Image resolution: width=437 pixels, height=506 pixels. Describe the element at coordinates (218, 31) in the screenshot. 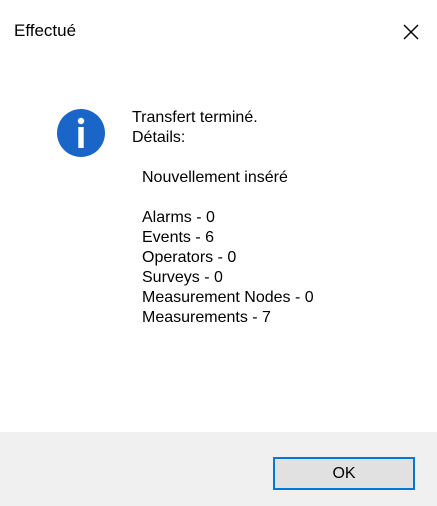

I see `title-bar: Effectué` at that location.